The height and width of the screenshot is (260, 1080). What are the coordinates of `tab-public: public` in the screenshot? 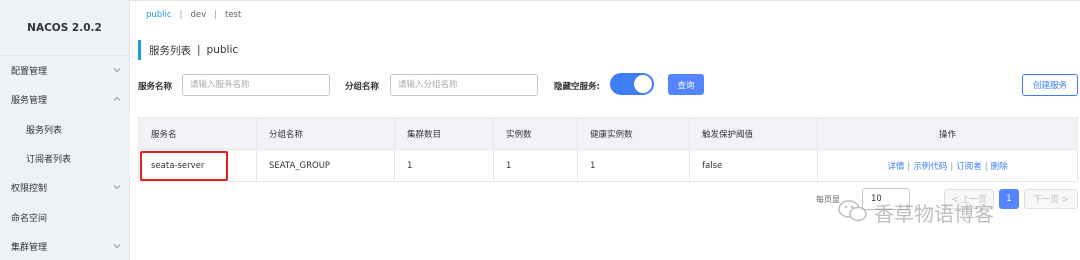 It's located at (159, 15).